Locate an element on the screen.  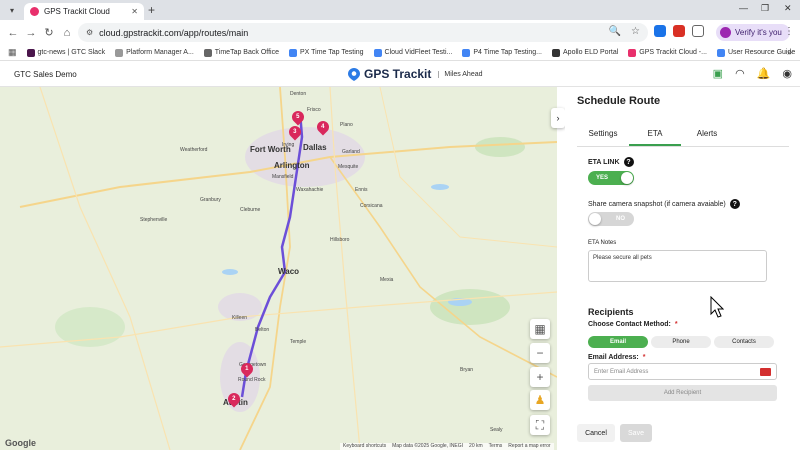
more-bookmarks-icon: » is located at coordinates (789, 52).